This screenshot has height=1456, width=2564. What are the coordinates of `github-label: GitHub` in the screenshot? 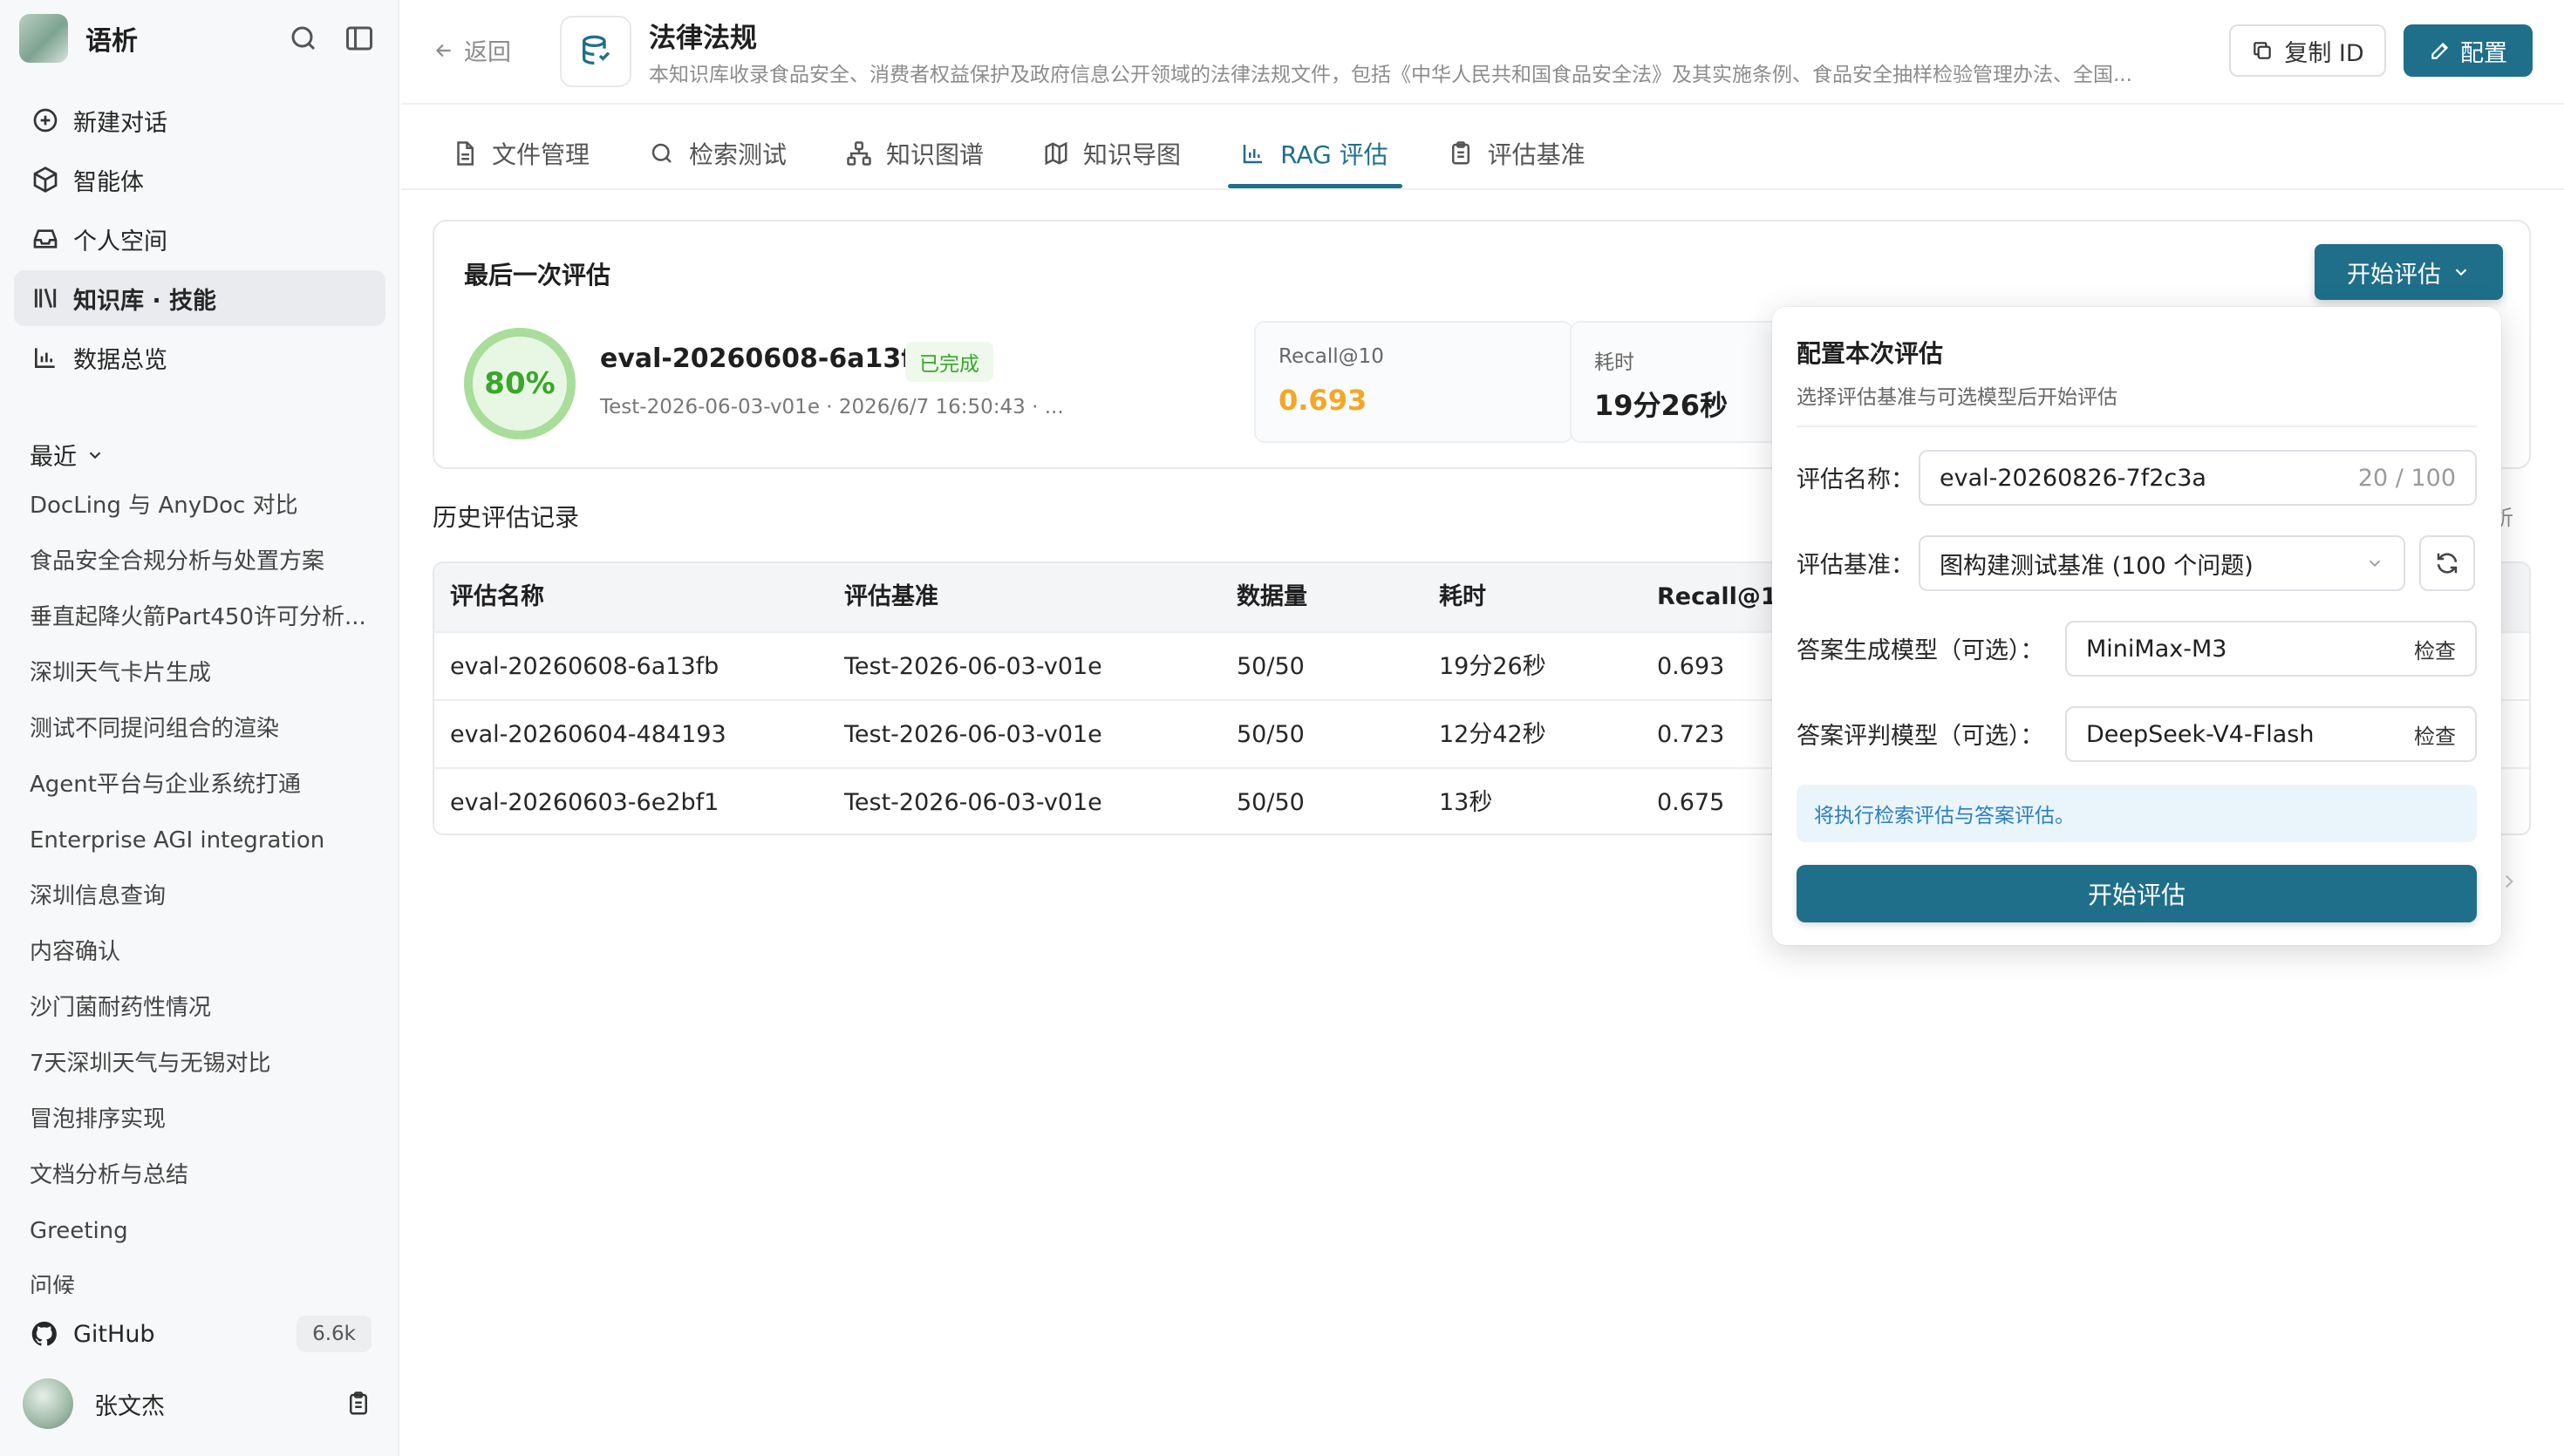 It's located at (114, 1334).